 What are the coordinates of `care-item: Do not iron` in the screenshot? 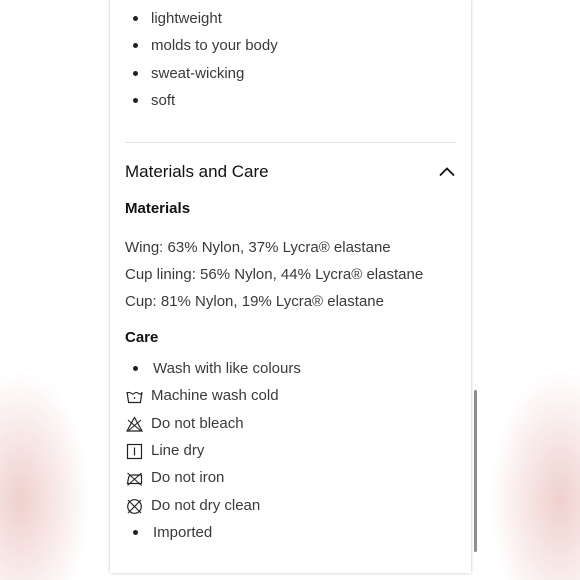 It's located at (290, 478).